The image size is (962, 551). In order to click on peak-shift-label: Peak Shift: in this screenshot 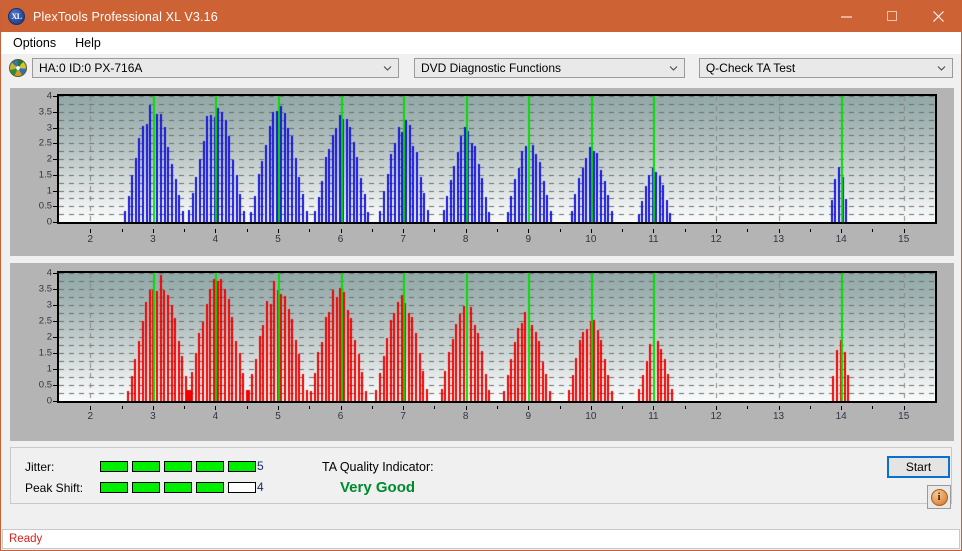, I will do `click(54, 488)`.